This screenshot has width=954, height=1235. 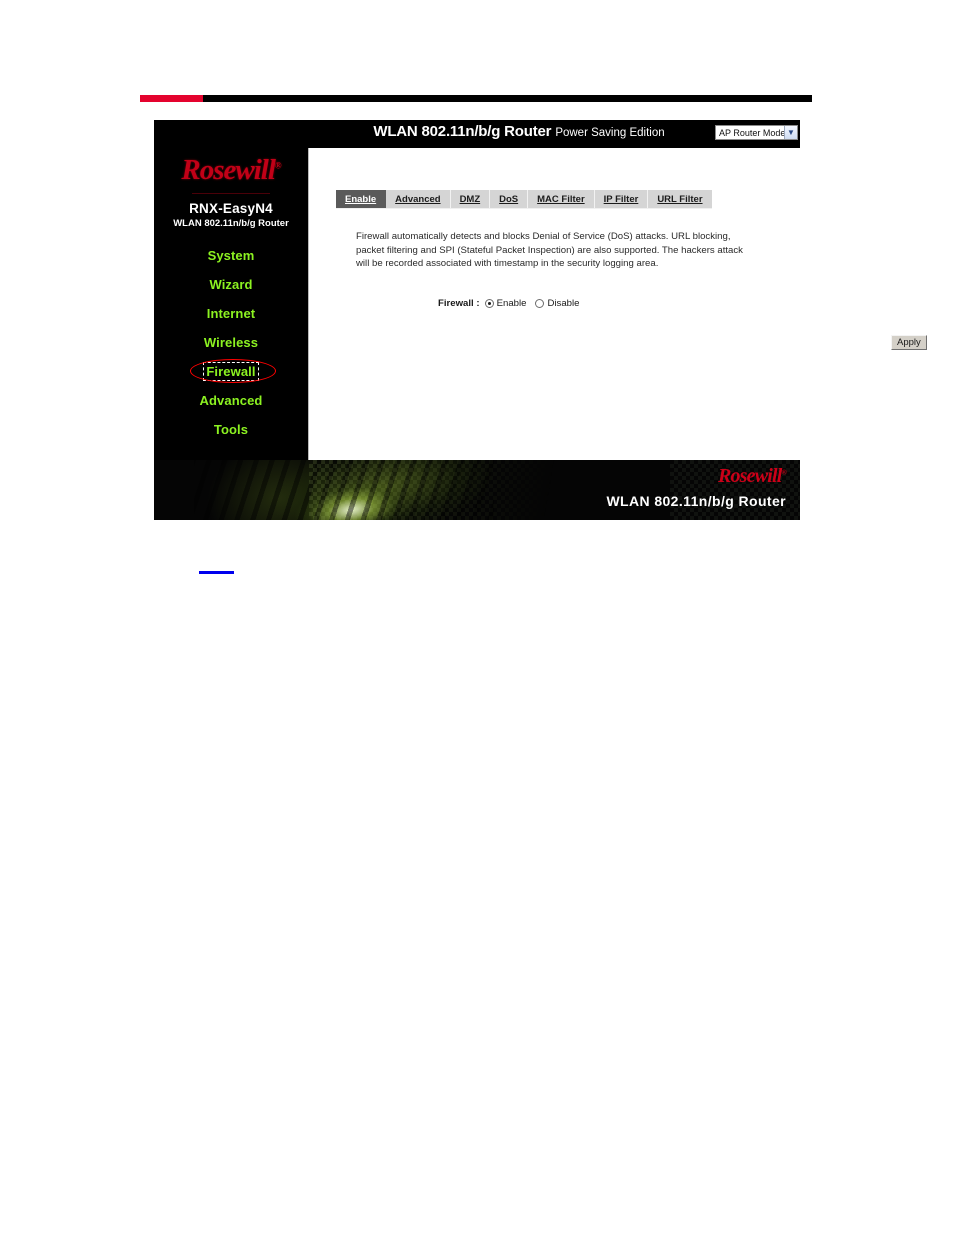 I want to click on sidebar-item-label: Firewall, so click(x=231, y=371).